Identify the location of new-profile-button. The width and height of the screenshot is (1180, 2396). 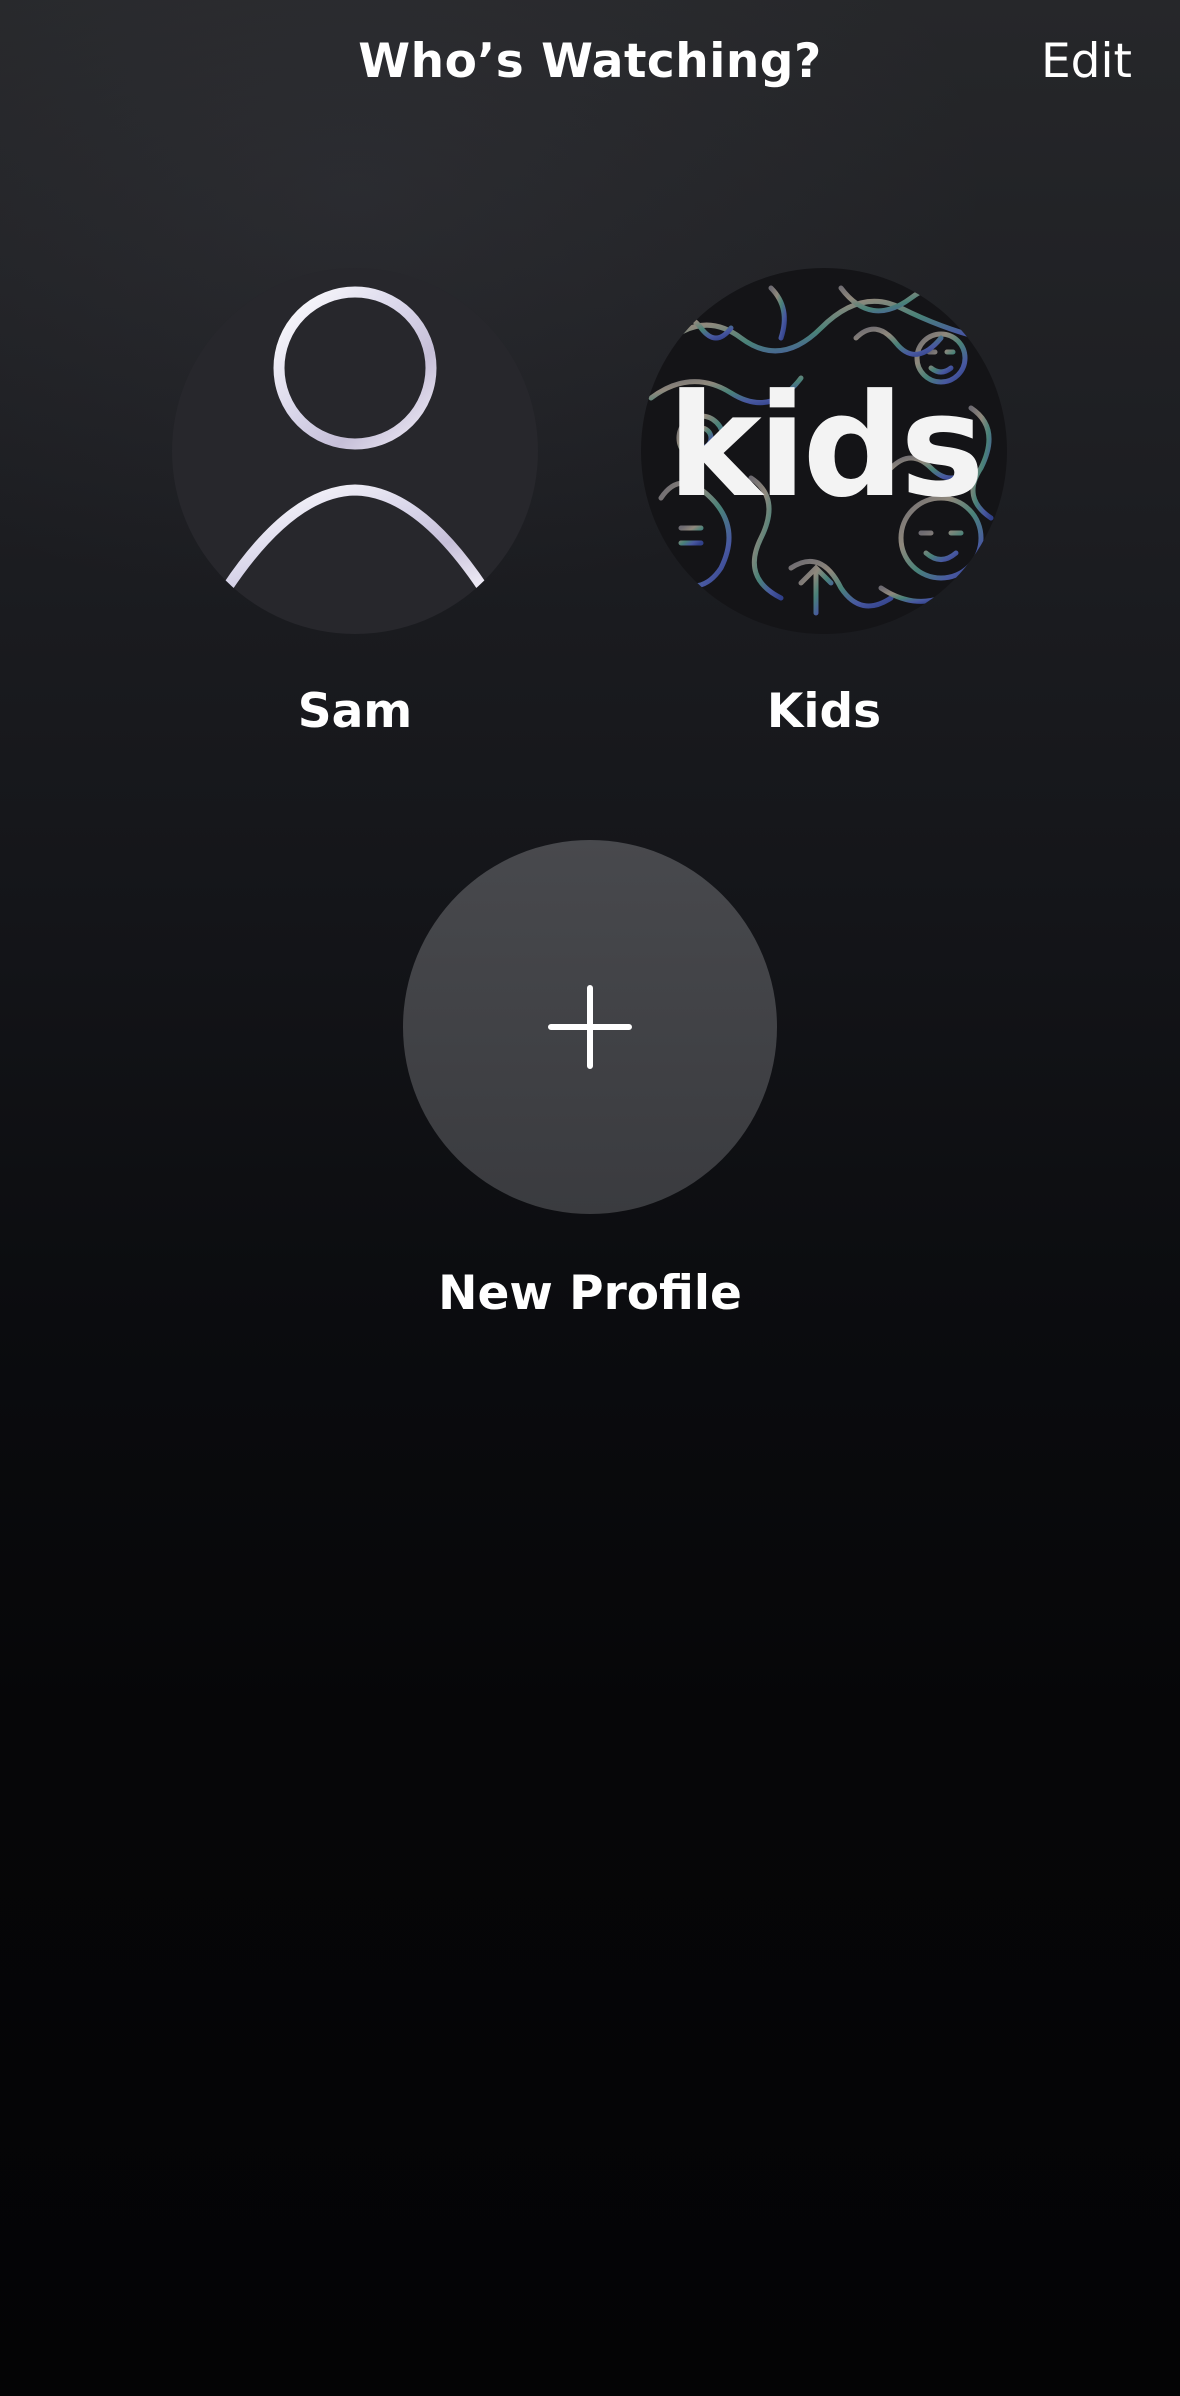
(590, 1027).